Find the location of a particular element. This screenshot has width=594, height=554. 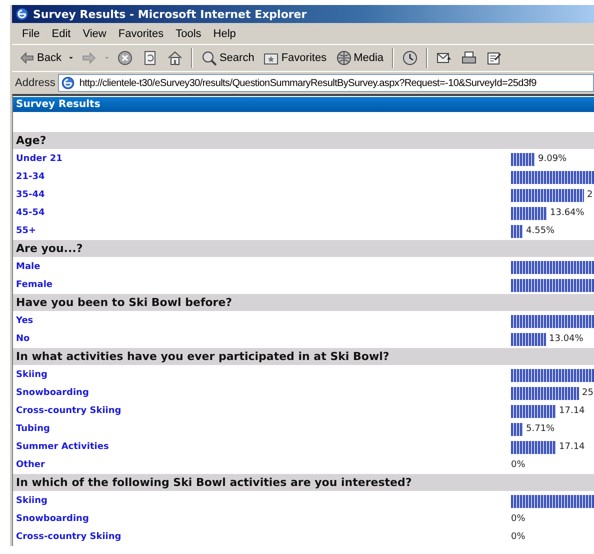

toolbar-button: Favorites is located at coordinates (295, 58).